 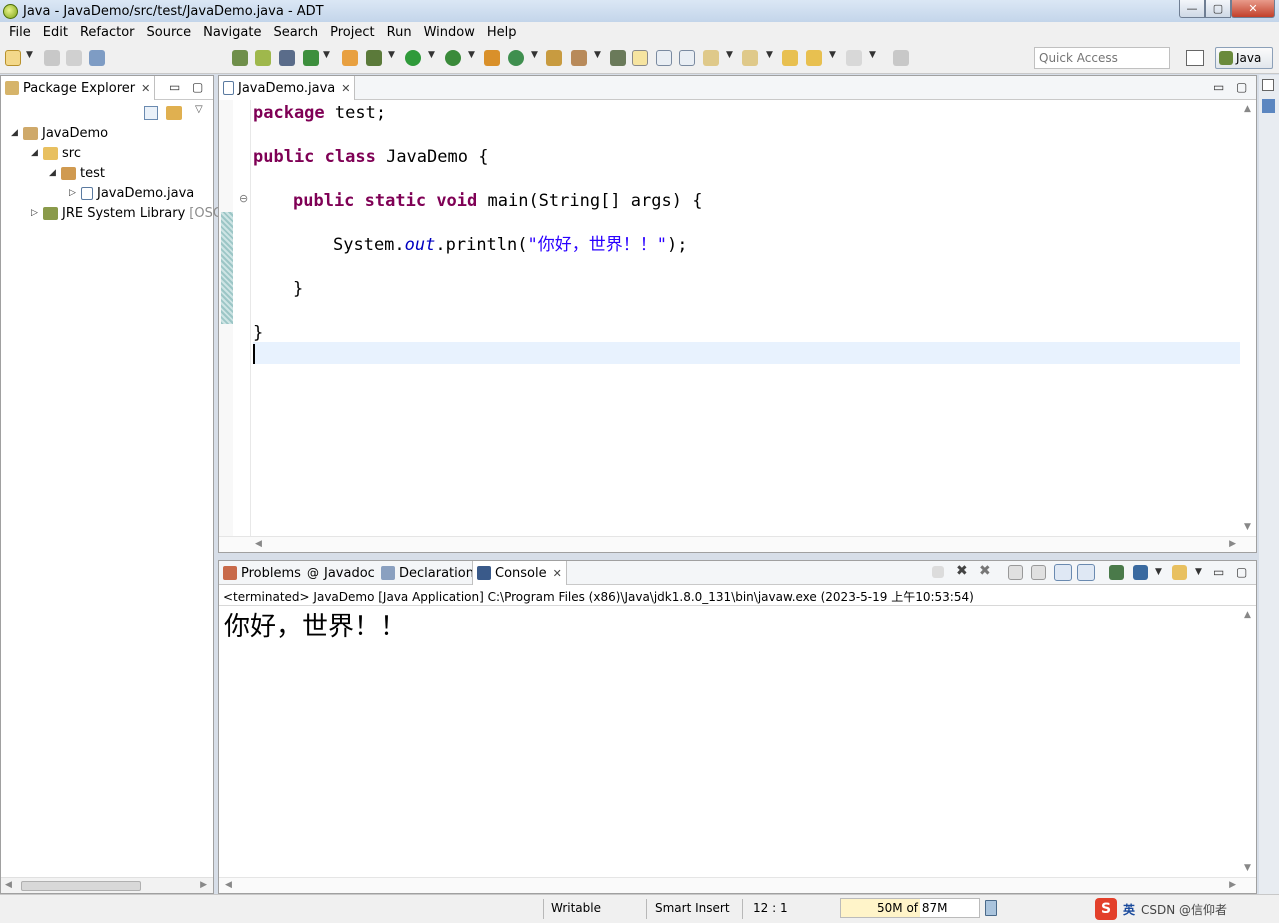 What do you see at coordinates (1015, 572) in the screenshot?
I see `clear-console-icon` at bounding box center [1015, 572].